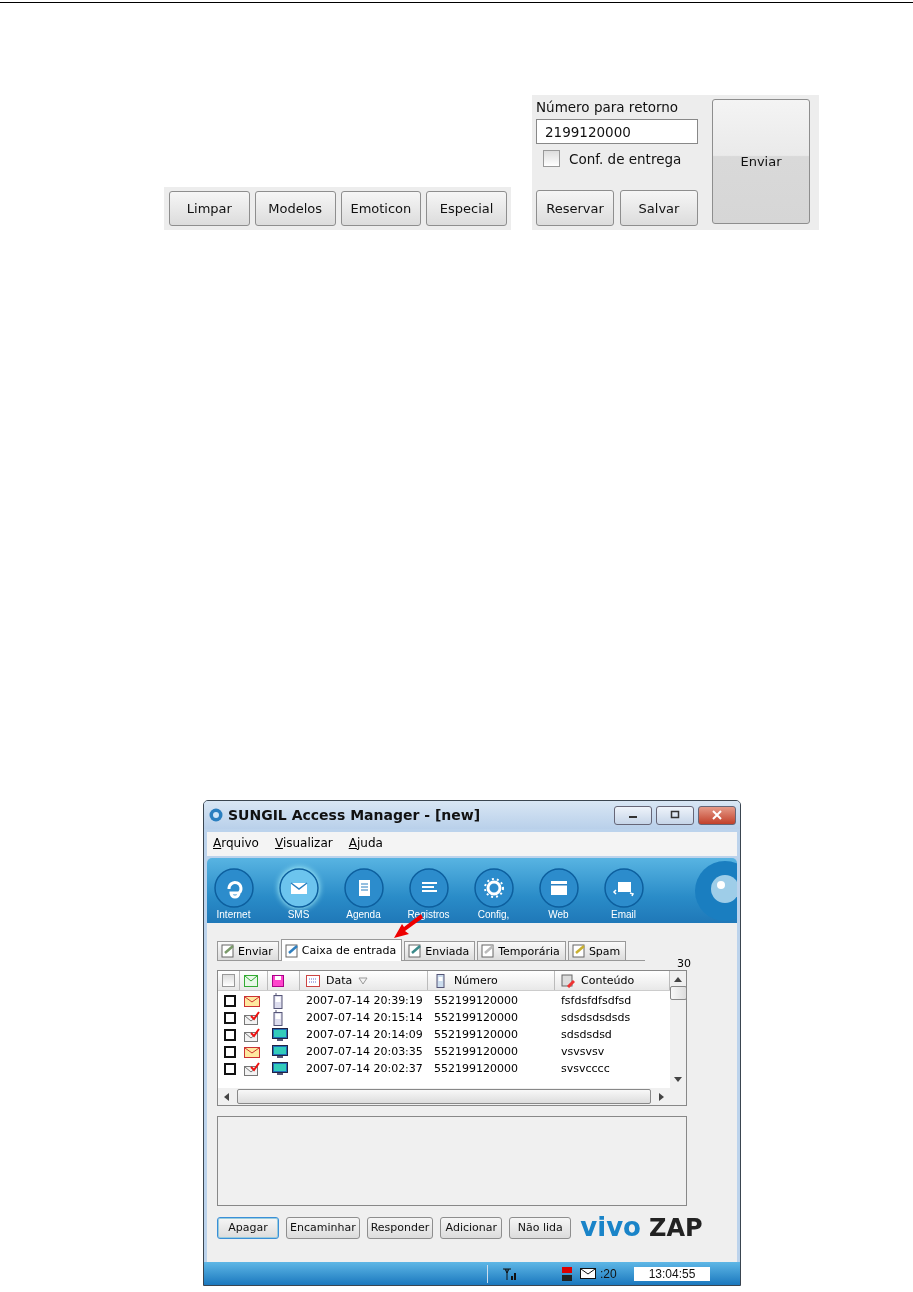  Describe the element at coordinates (684, 963) in the screenshot. I see `message-count: 30` at that location.